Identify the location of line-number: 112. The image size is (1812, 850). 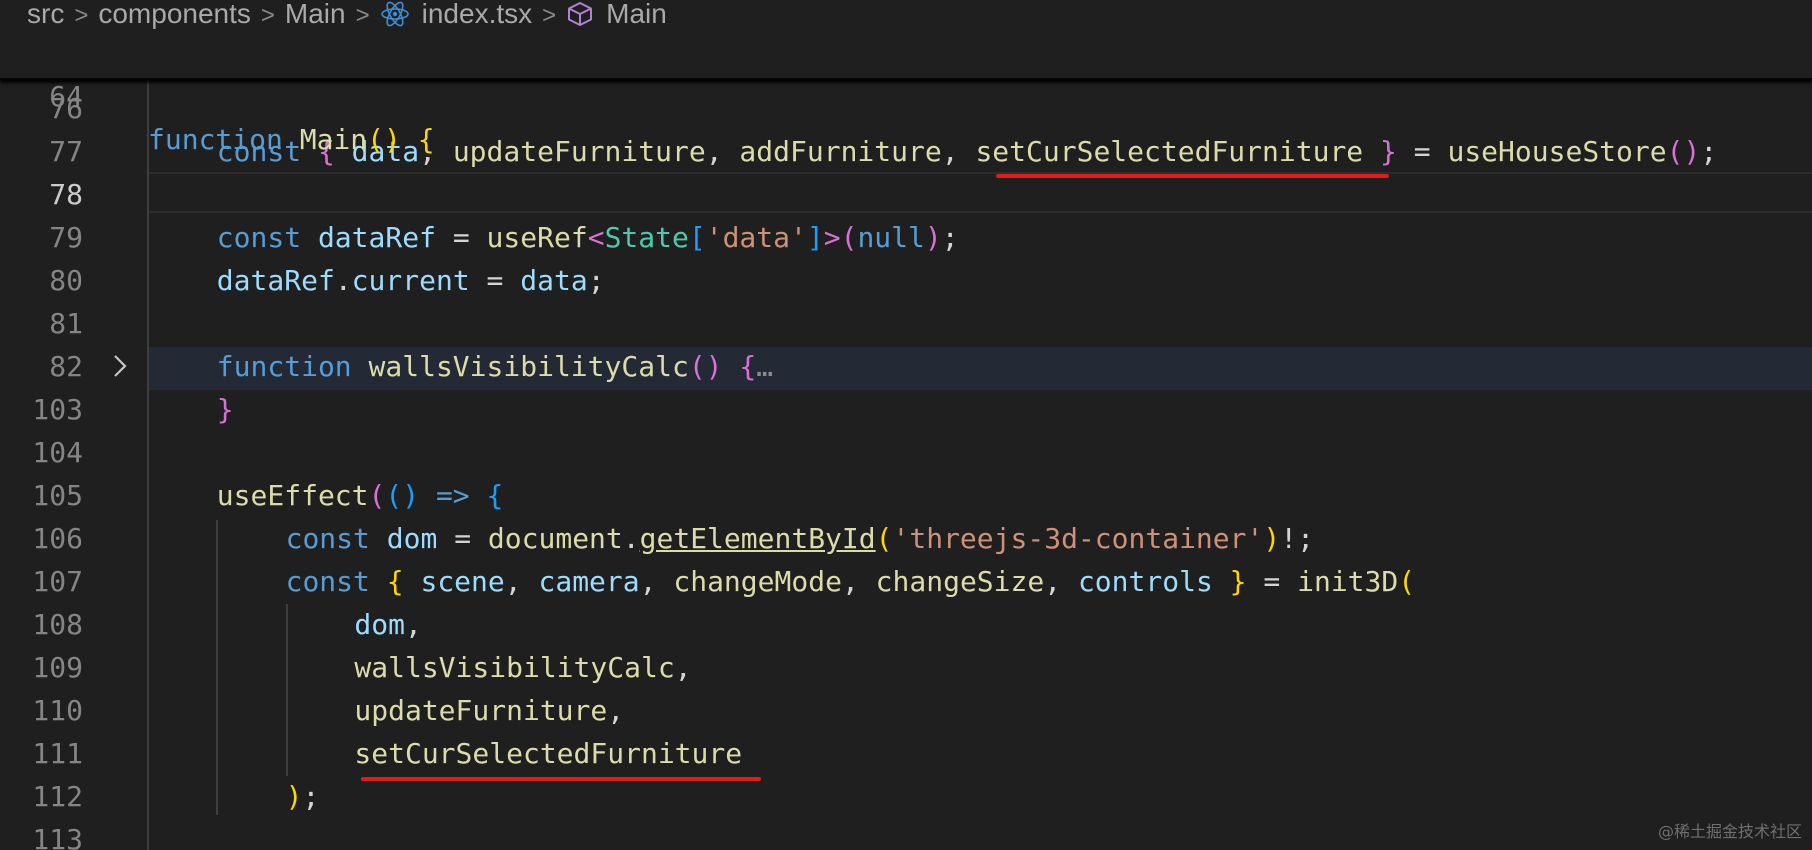
(57, 796).